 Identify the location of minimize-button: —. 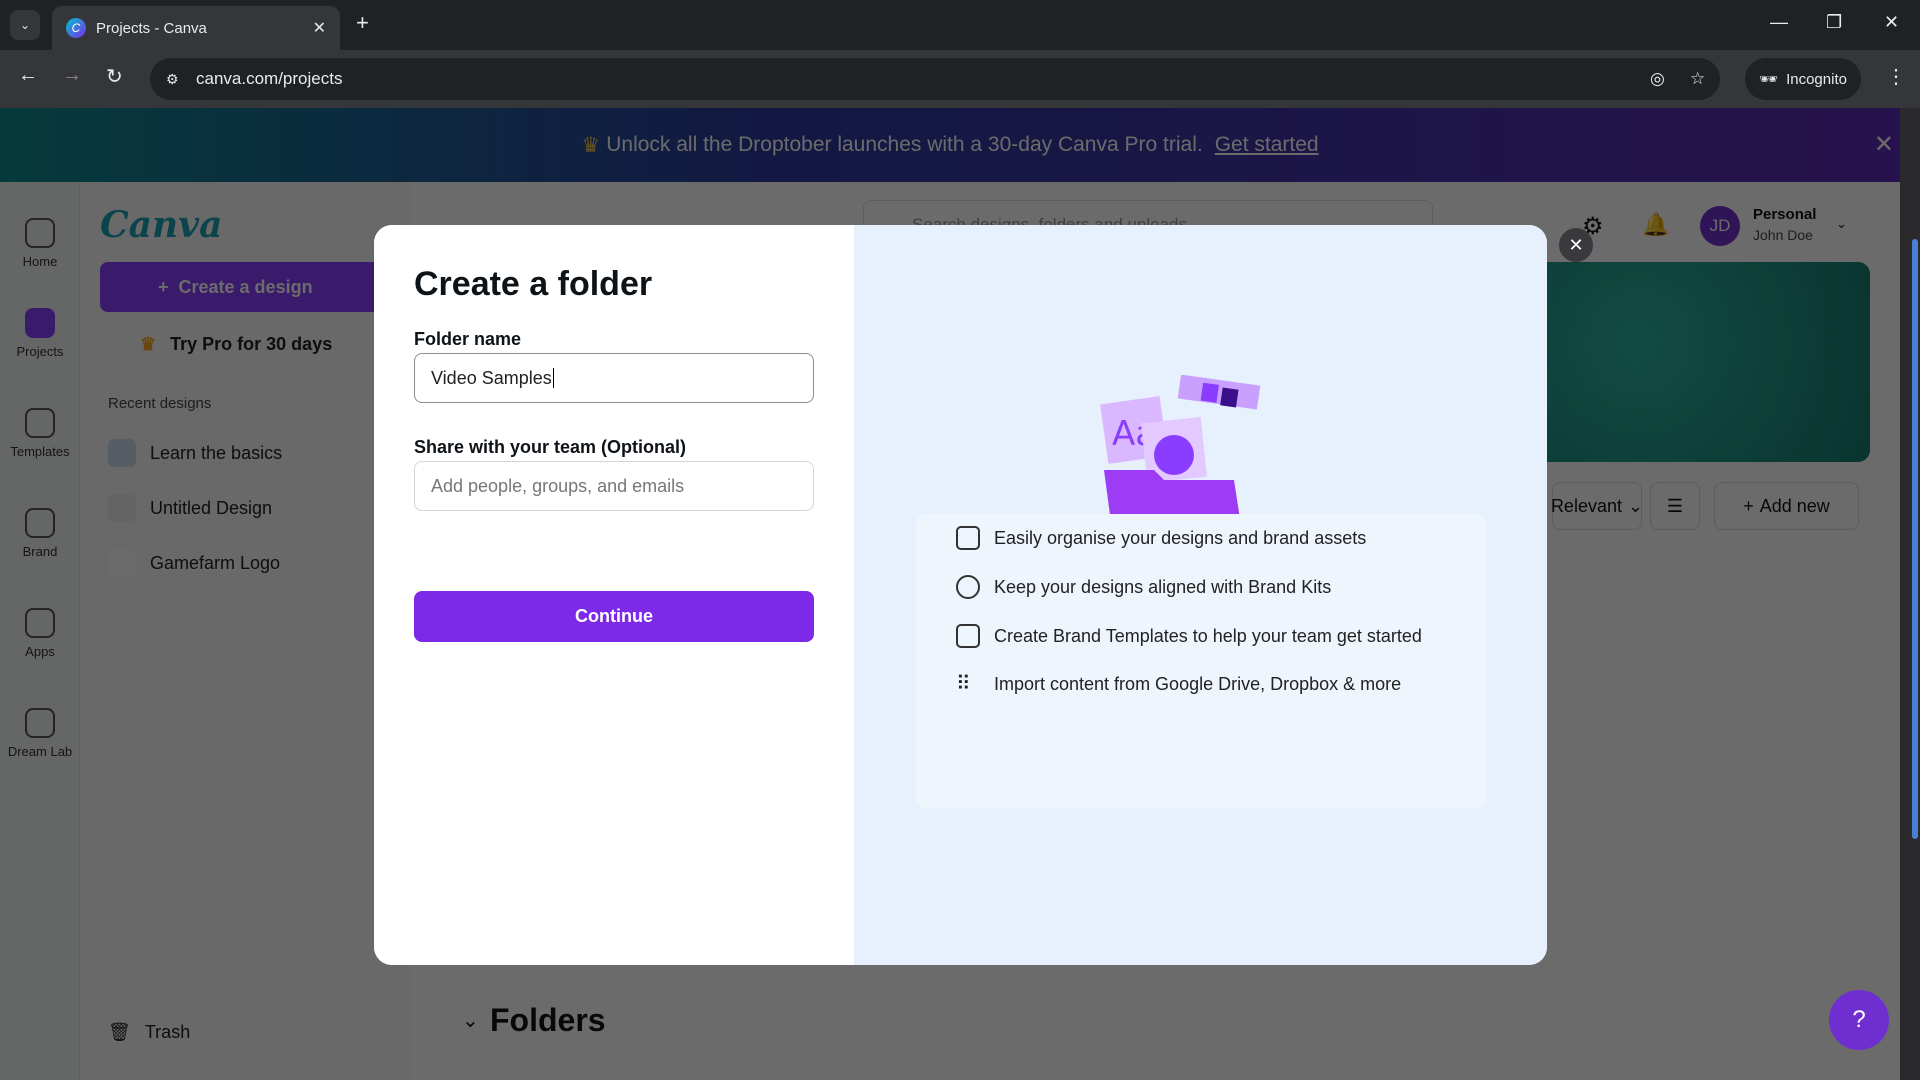
(1779, 22).